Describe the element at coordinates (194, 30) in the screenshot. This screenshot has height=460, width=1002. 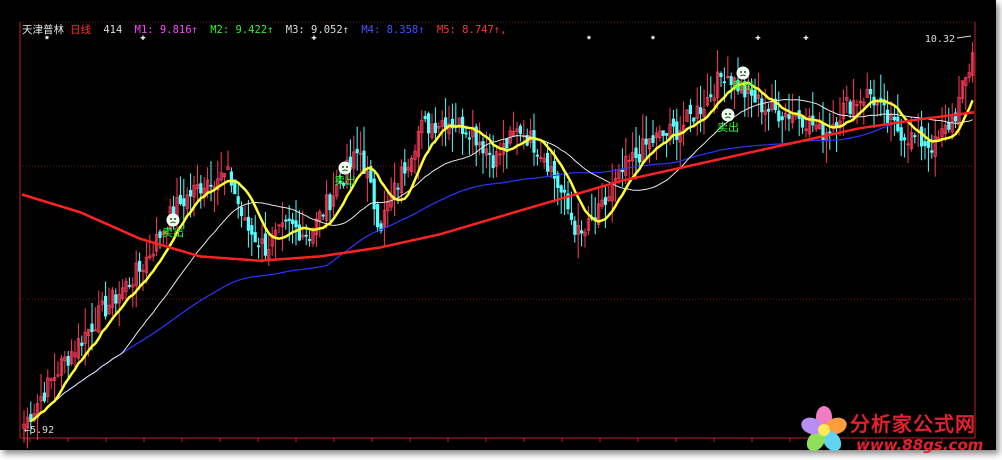
I see `ma1-arrow: ↑` at that location.